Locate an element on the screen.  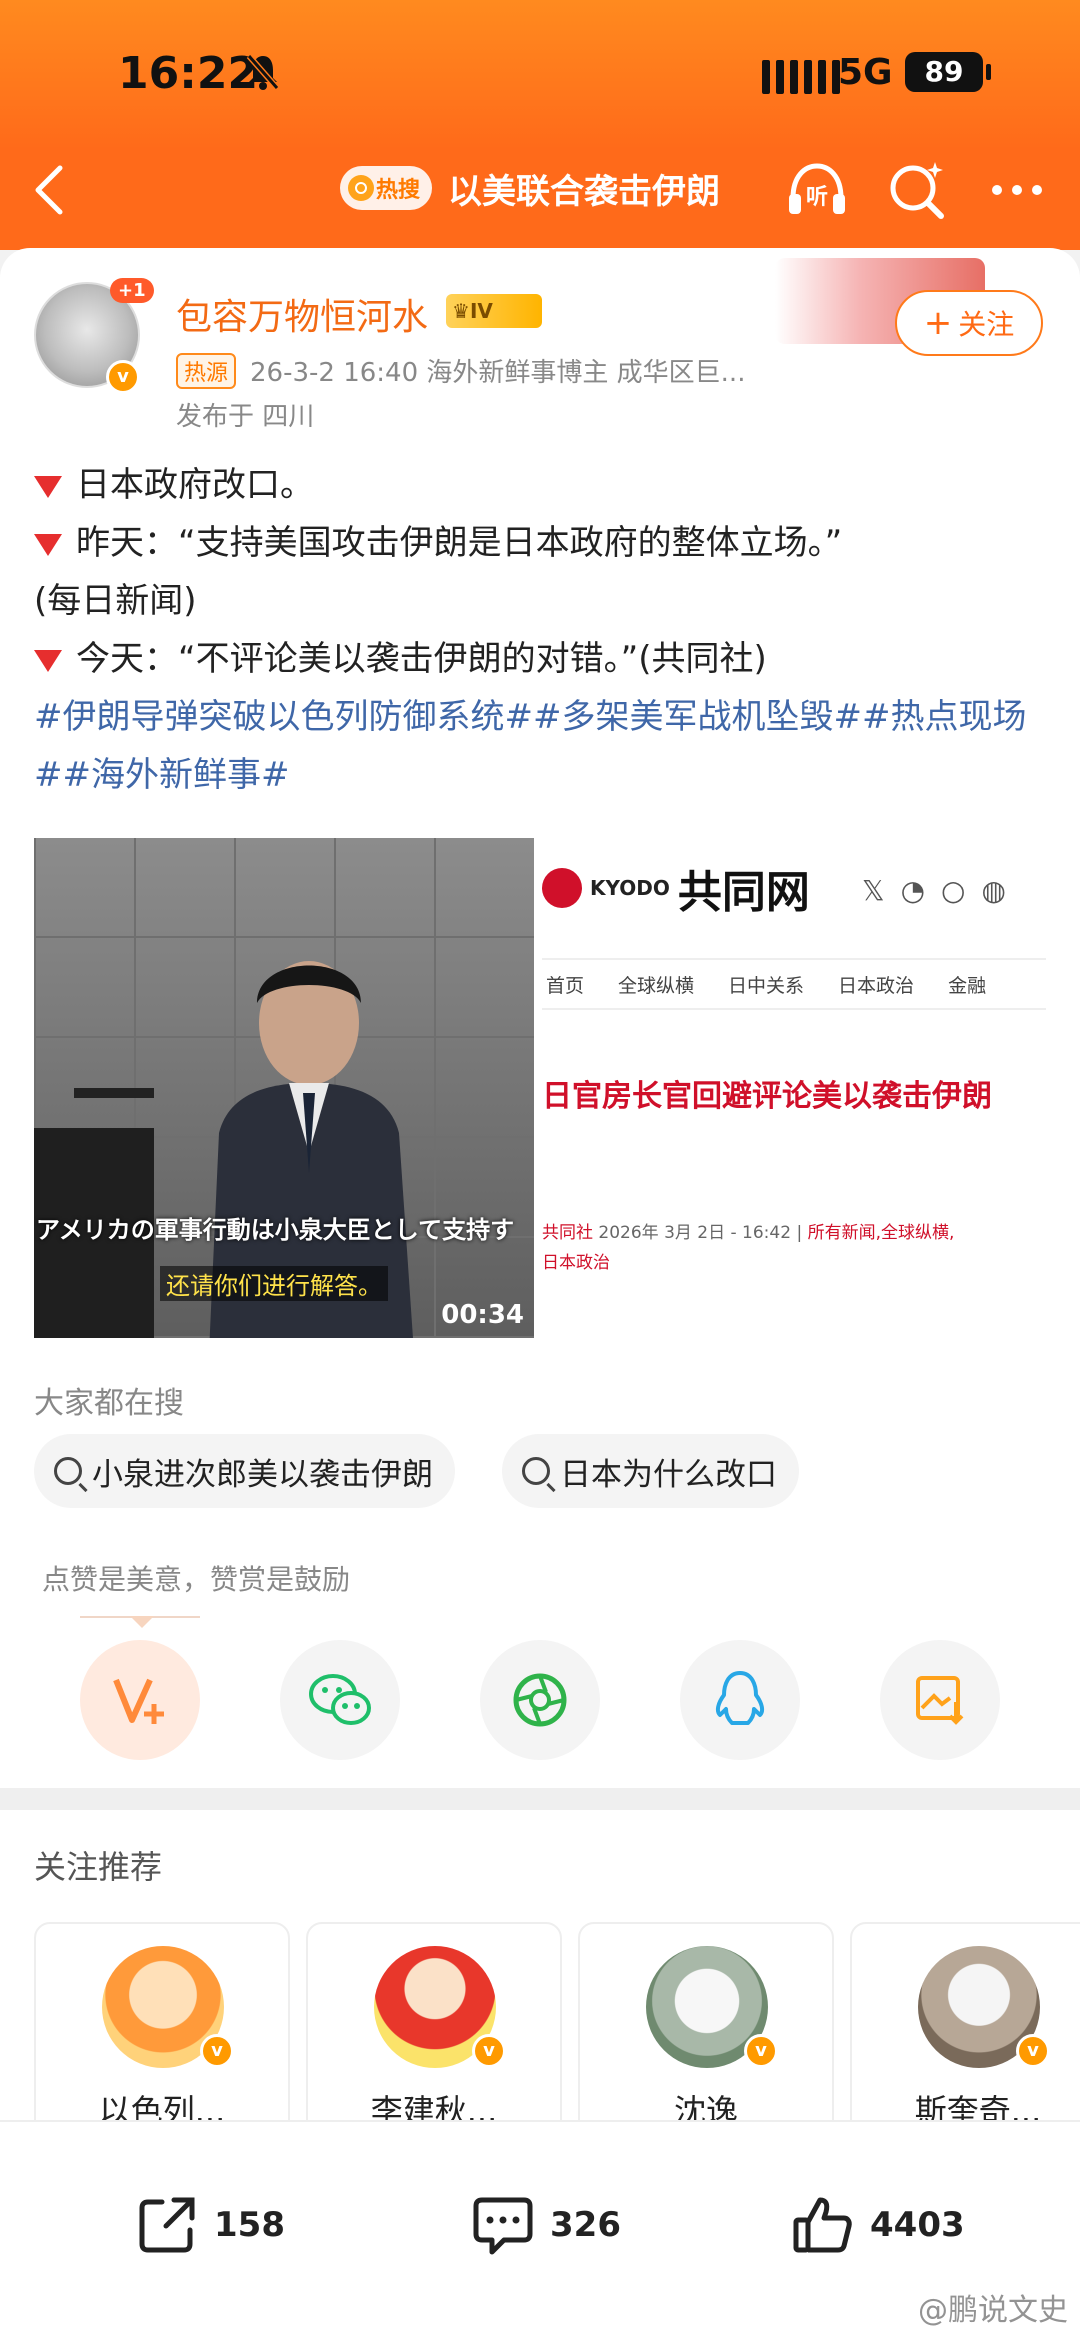
kyodo-nav-item: 日本政治 is located at coordinates (876, 985).